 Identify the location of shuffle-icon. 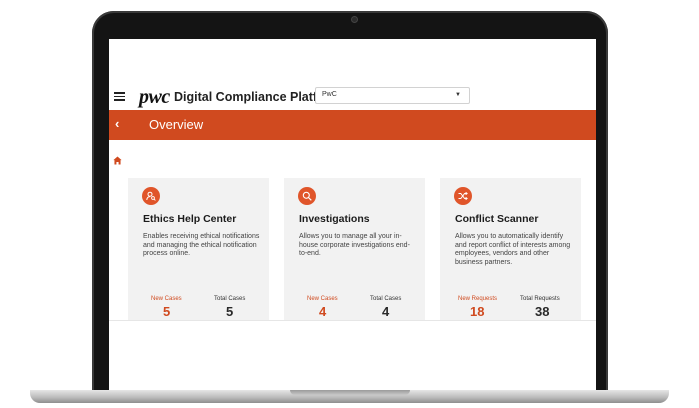
(463, 196).